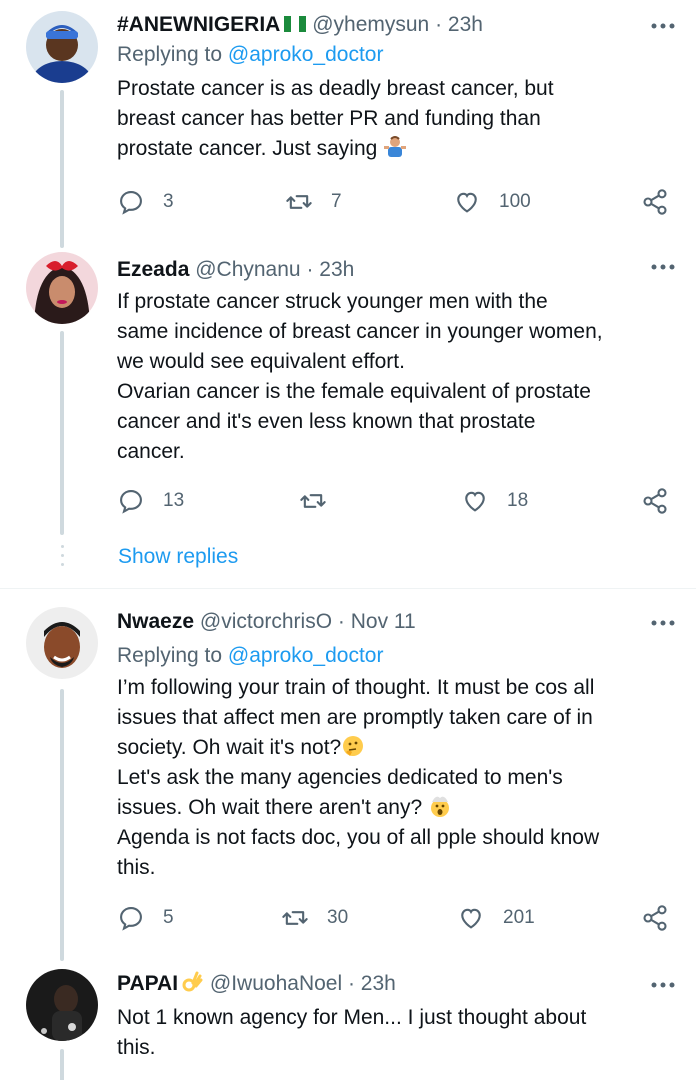 The width and height of the screenshot is (696, 1080). I want to click on display-name: #ANEWNIGERIA, so click(198, 24).